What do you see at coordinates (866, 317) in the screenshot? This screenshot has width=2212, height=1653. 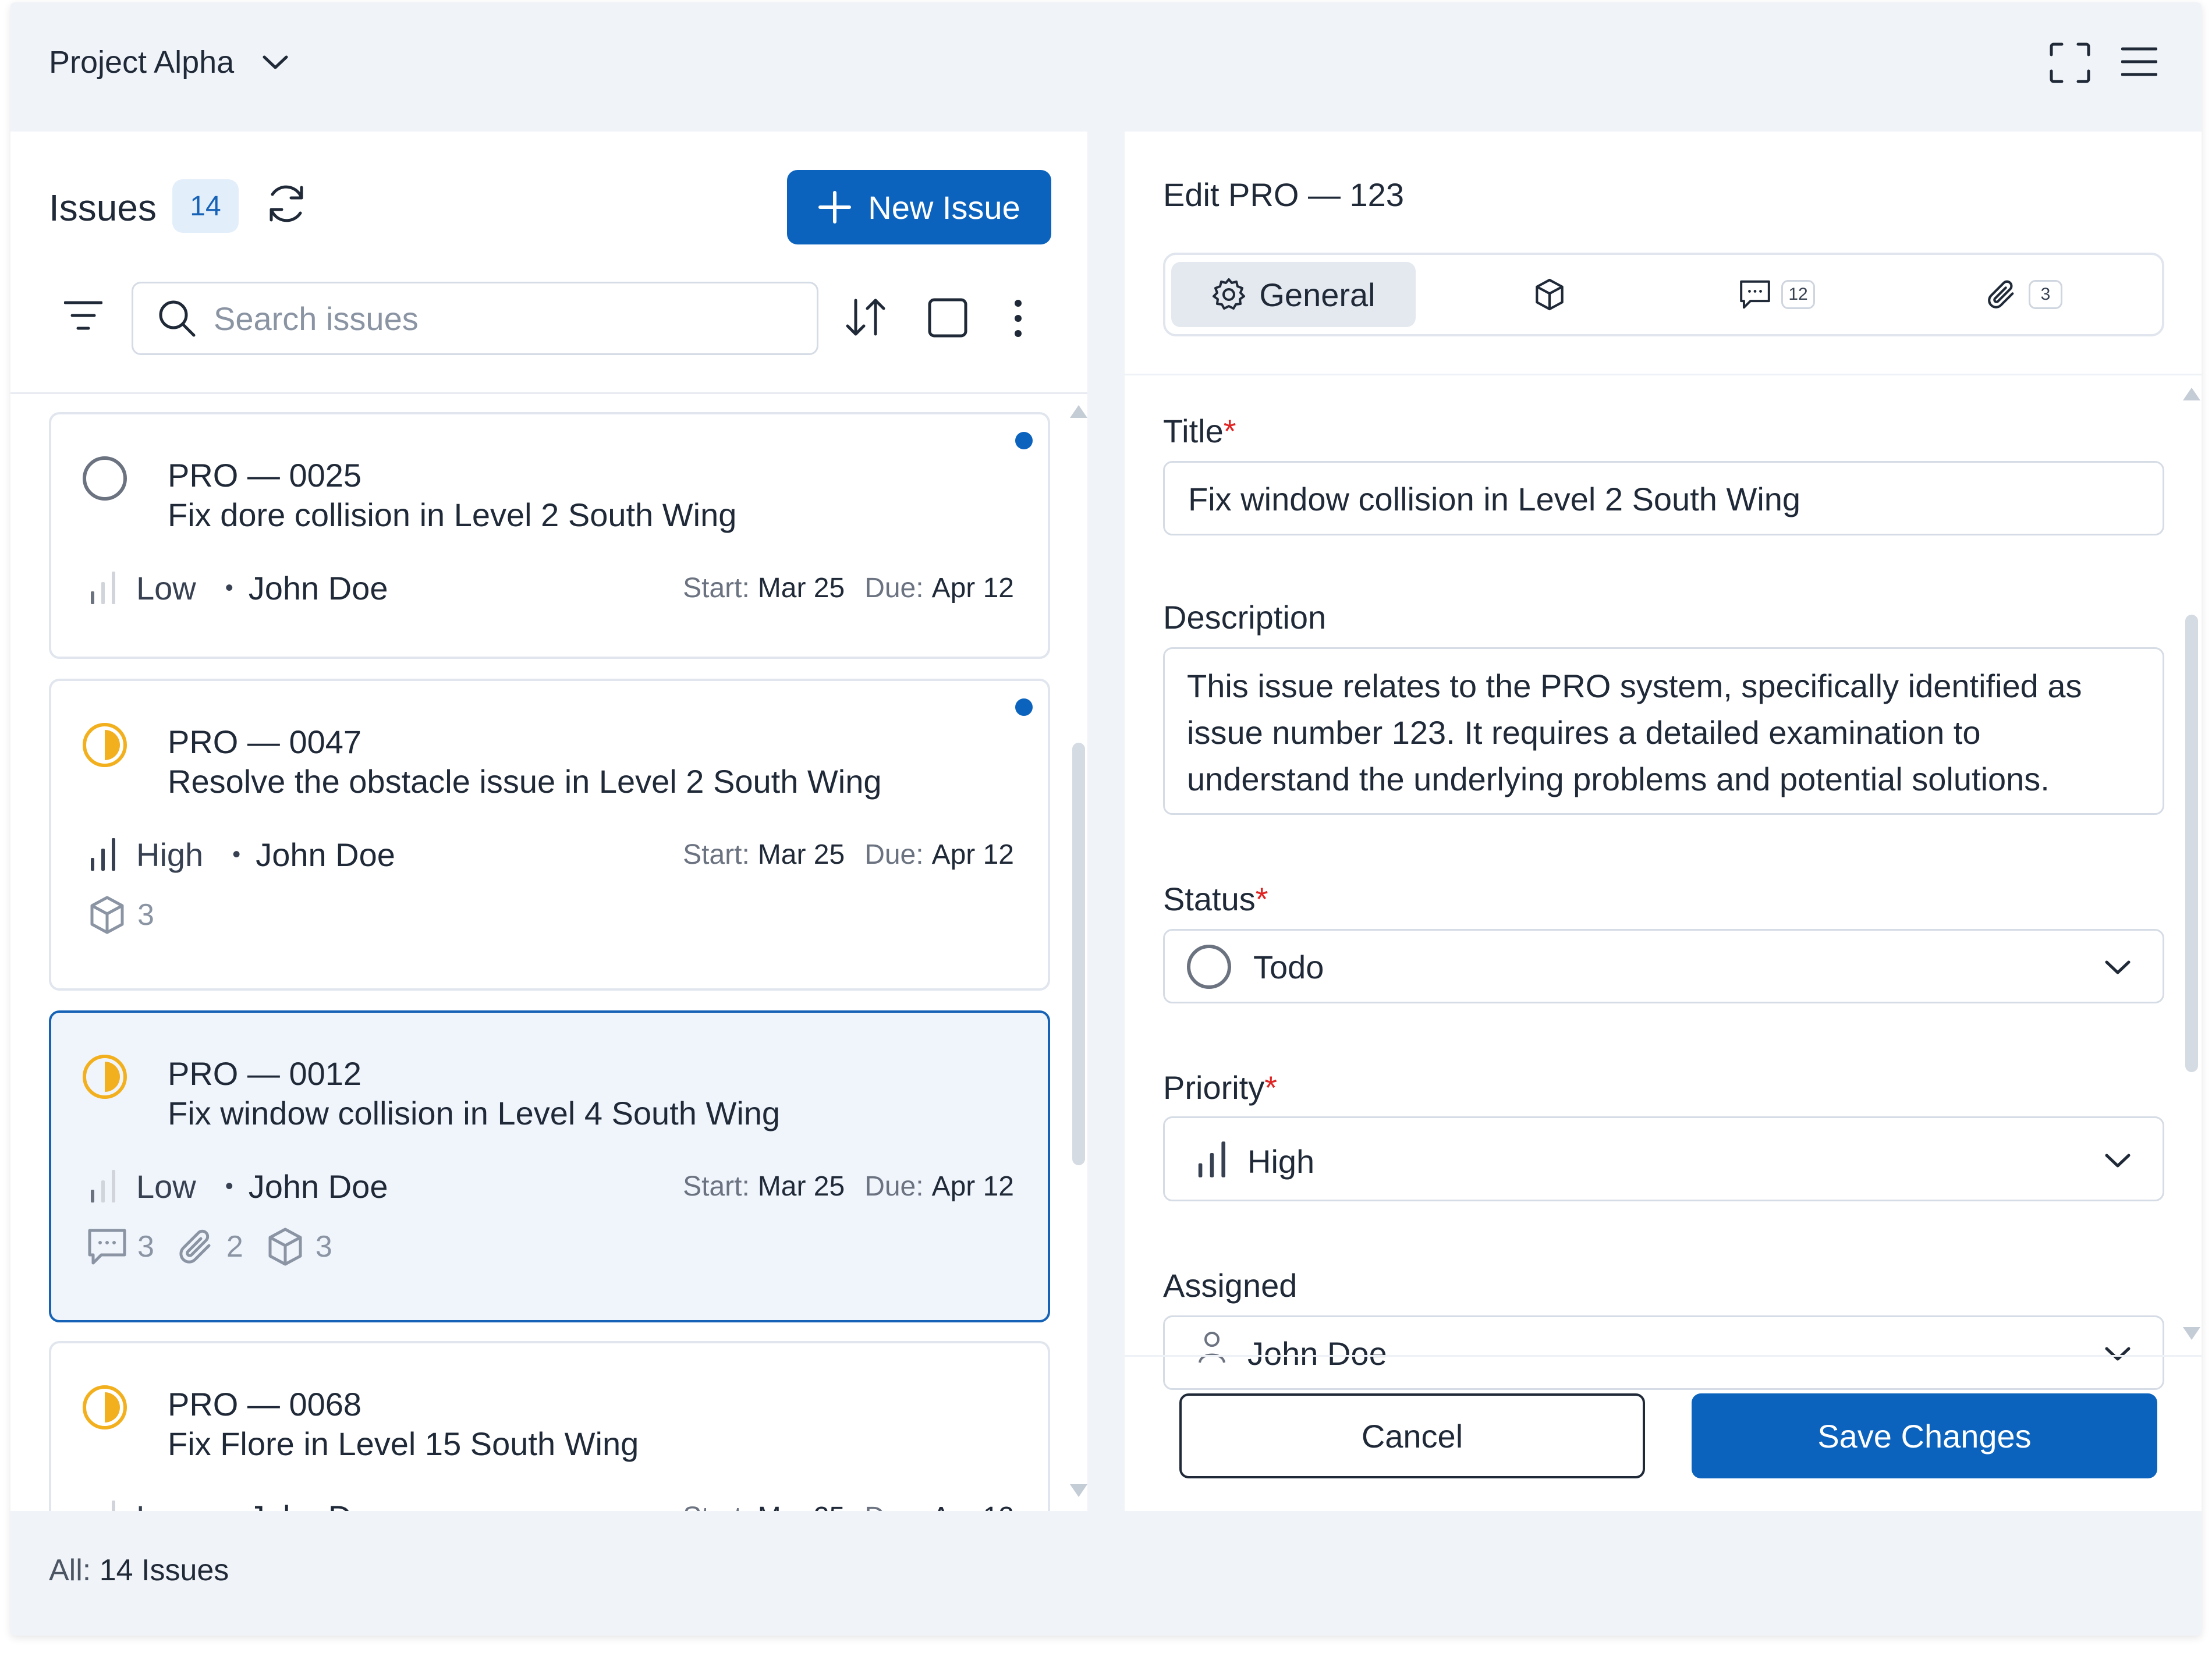 I see `sort-icon` at bounding box center [866, 317].